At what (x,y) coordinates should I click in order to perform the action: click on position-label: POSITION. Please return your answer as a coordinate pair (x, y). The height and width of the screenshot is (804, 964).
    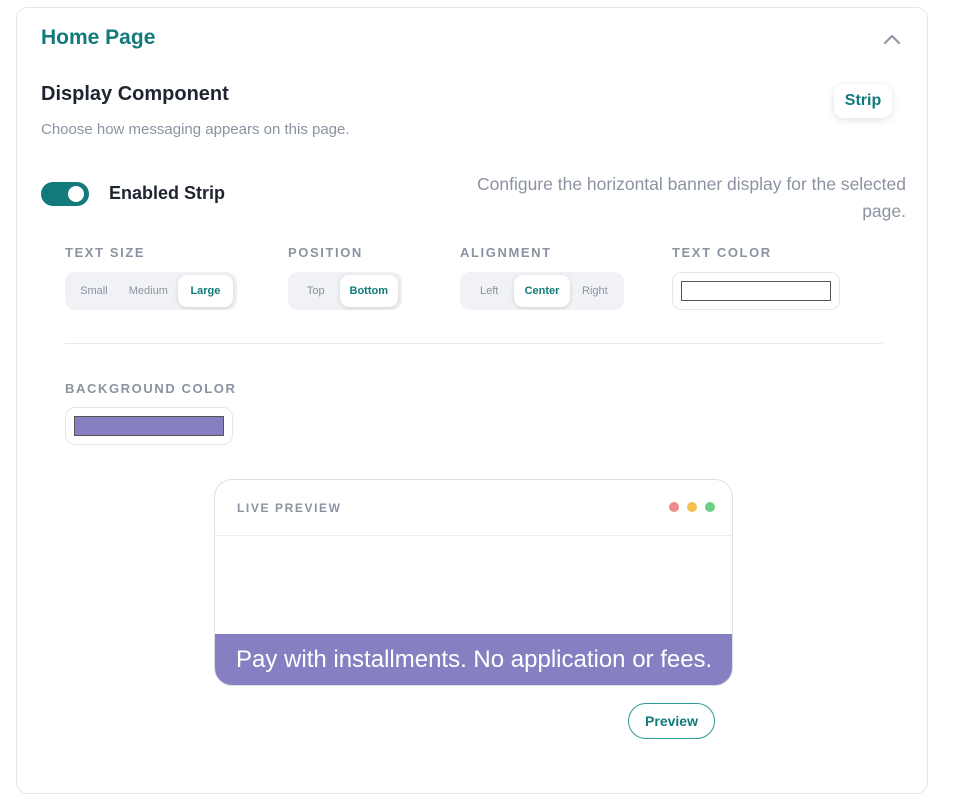
    Looking at the image, I should click on (325, 252).